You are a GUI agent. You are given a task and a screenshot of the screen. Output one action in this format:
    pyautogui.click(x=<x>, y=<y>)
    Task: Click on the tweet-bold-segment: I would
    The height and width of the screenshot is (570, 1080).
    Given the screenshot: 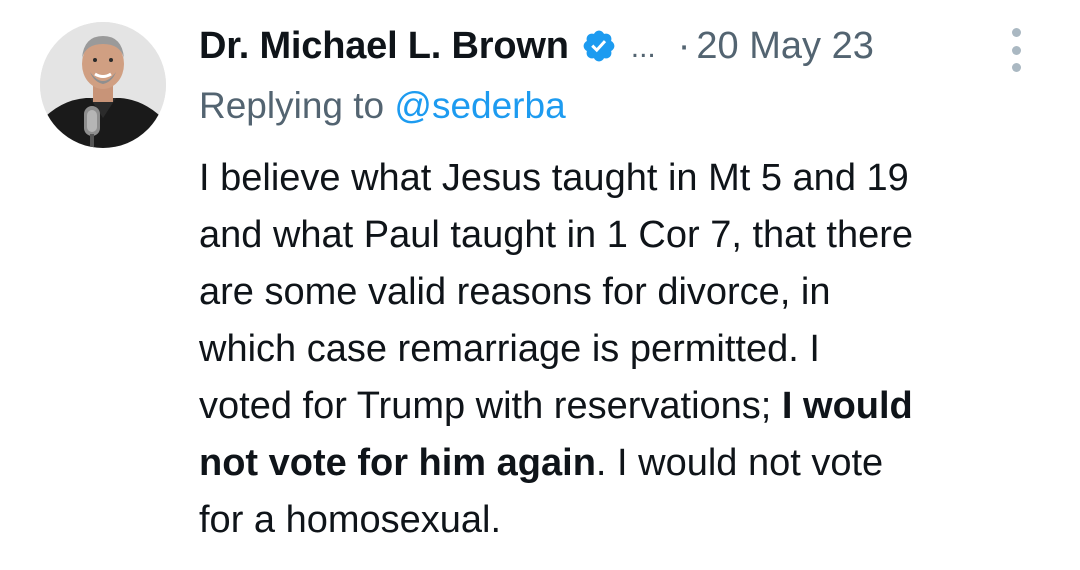 What is the action you would take?
    pyautogui.click(x=847, y=406)
    